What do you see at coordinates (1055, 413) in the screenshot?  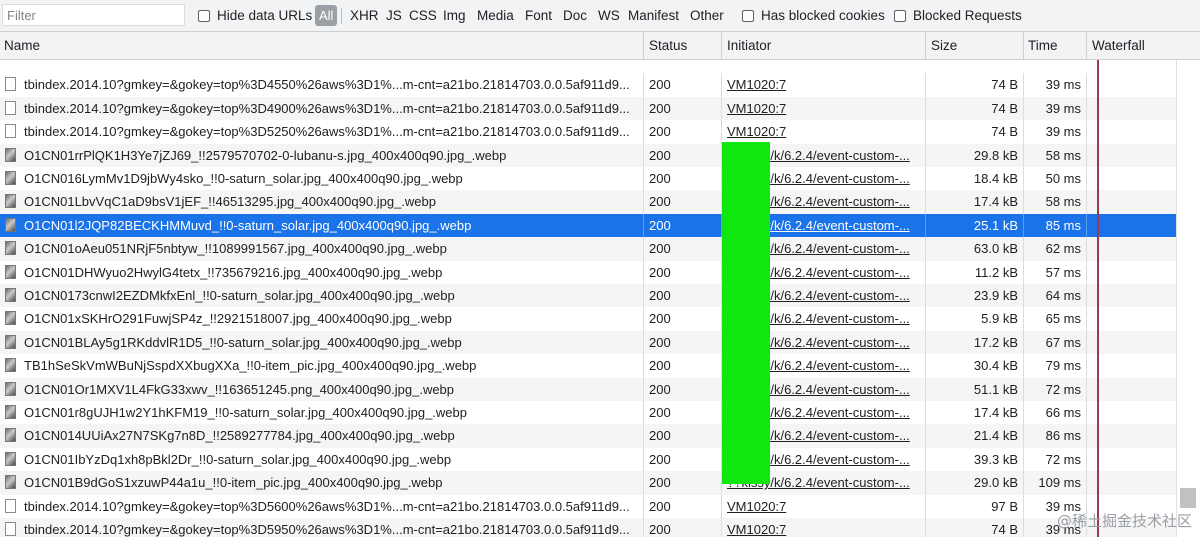 I see `request-time: 66 ms` at bounding box center [1055, 413].